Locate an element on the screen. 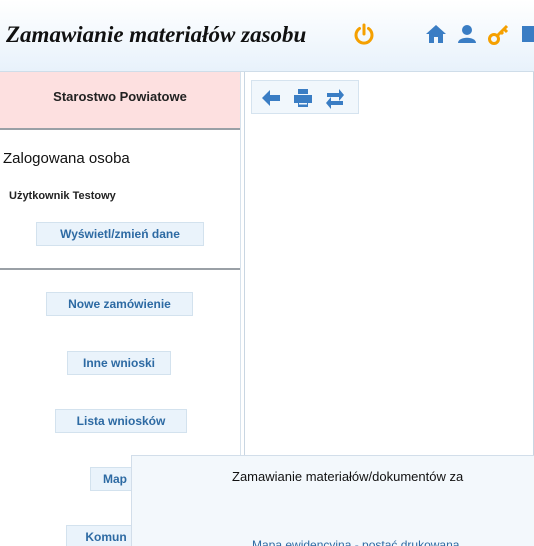 The width and height of the screenshot is (534, 546). key-icon is located at coordinates (499, 34).